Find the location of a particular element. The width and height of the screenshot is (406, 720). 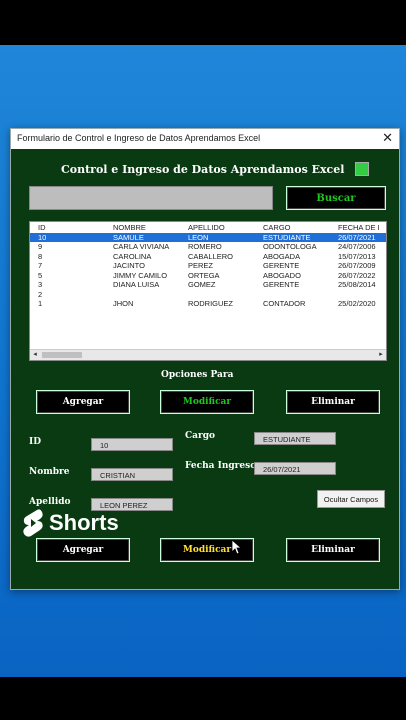

cell-id: 9 is located at coordinates (40, 246).